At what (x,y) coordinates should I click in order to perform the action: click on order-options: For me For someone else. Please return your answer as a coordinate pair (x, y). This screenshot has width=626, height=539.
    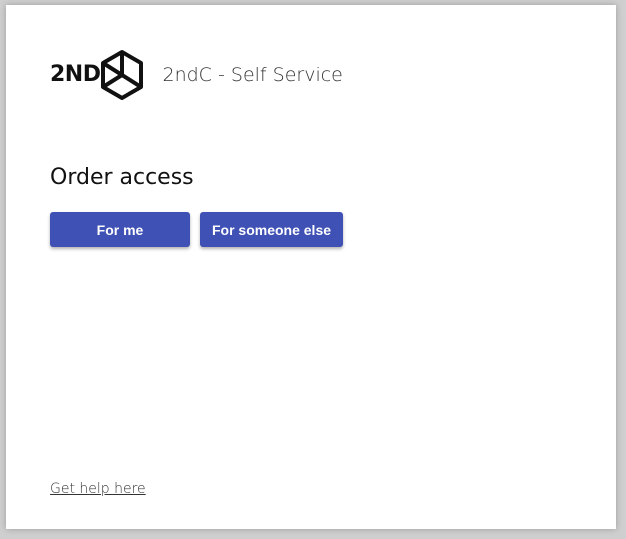
    Looking at the image, I should click on (196, 229).